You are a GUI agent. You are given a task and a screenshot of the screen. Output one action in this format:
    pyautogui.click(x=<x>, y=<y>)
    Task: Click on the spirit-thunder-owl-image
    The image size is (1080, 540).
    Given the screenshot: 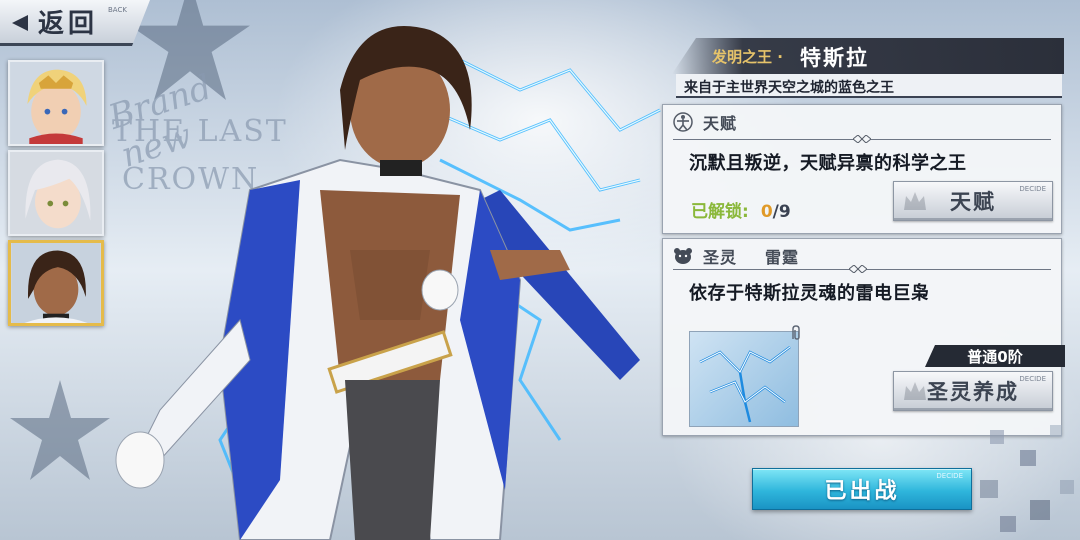 What is the action you would take?
    pyautogui.click(x=744, y=379)
    